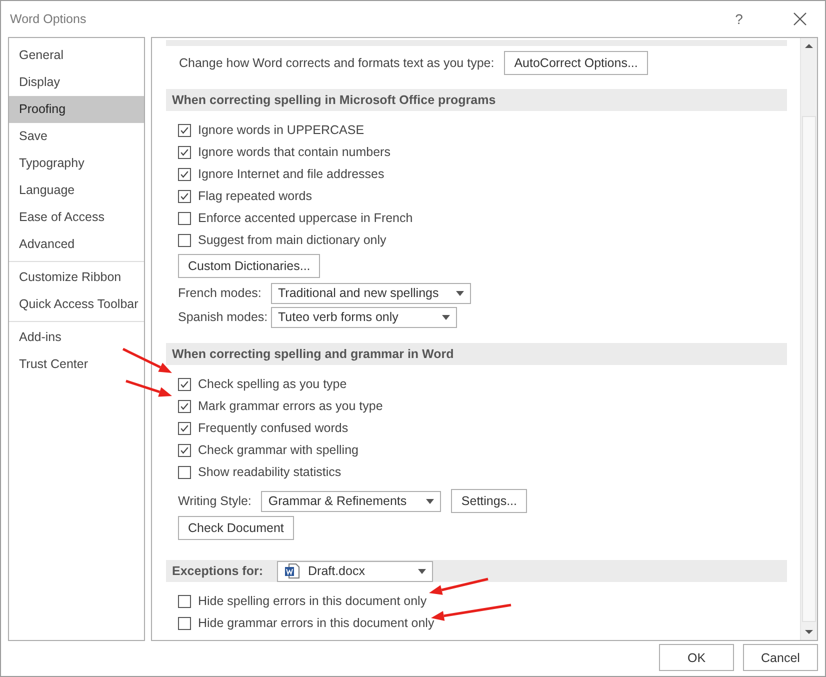 Image resolution: width=826 pixels, height=677 pixels. Describe the element at coordinates (294, 152) in the screenshot. I see `checkbox-label: Ignore words that contain numbers` at that location.